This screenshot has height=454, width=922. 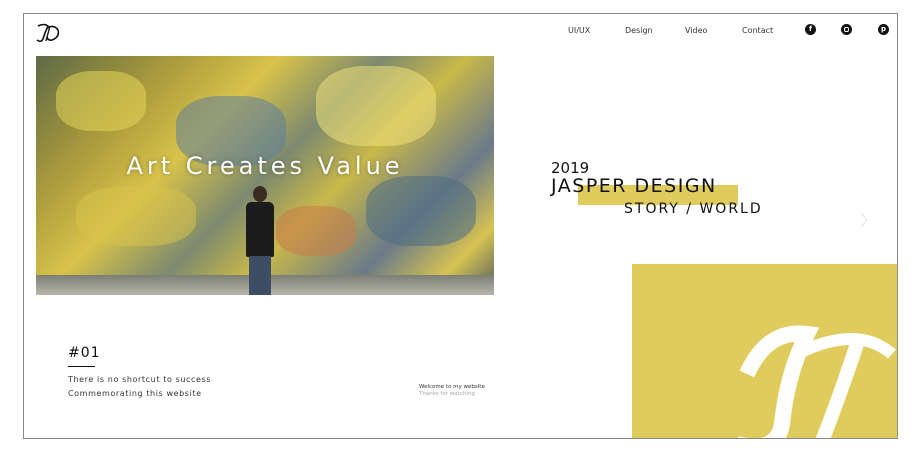 I want to click on welcome-text: Welcome to my website, so click(x=452, y=387).